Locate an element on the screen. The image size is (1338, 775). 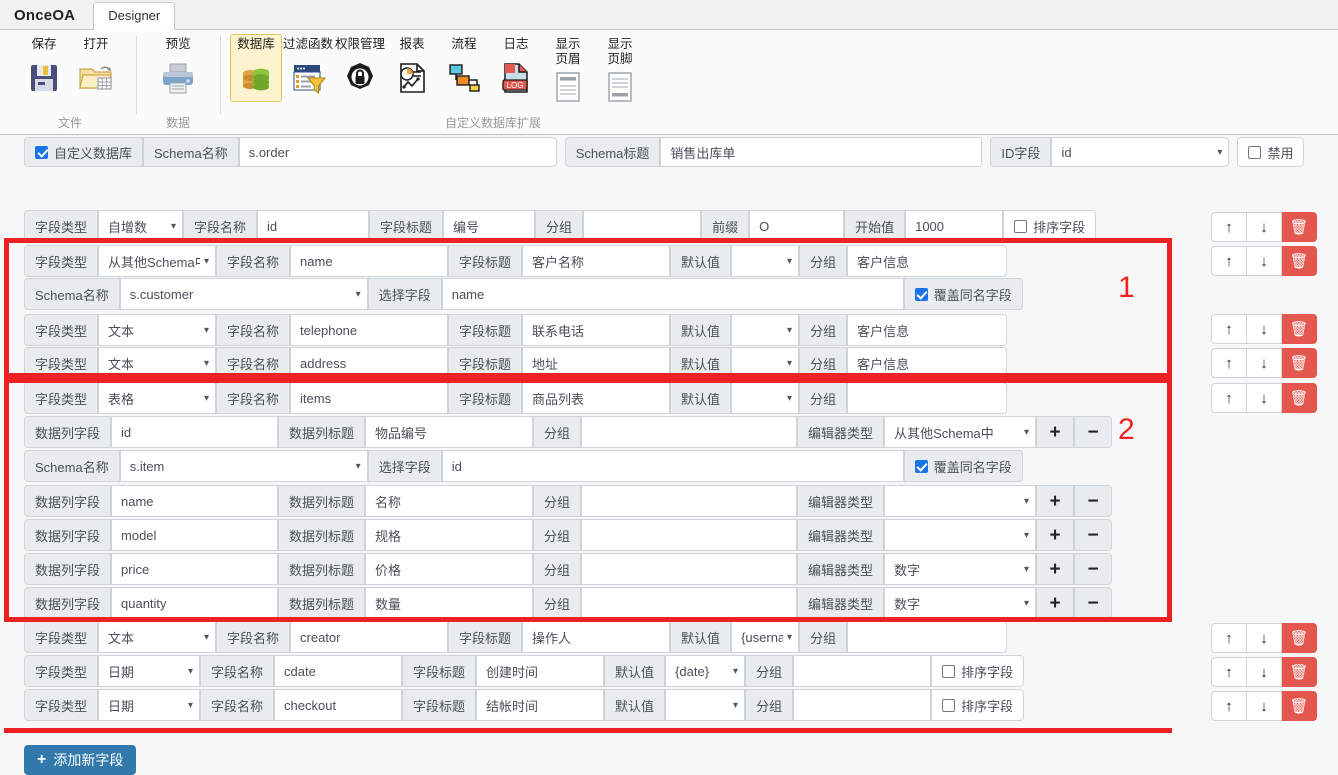
schema-name-input: s.order is located at coordinates (397, 152).